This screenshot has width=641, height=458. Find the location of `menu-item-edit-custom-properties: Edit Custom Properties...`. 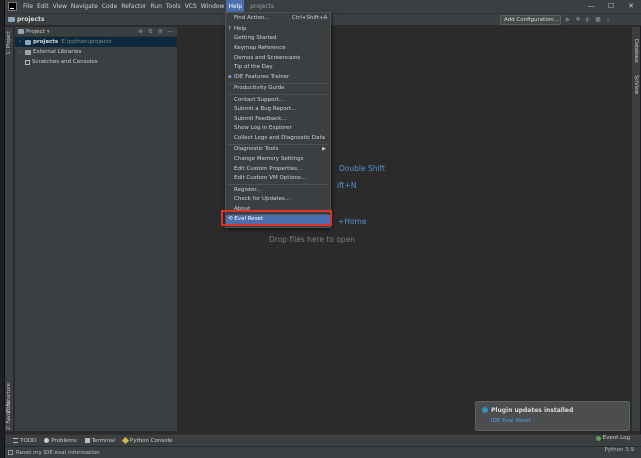

menu-item-edit-custom-properties: Edit Custom Properties... is located at coordinates (278, 169).